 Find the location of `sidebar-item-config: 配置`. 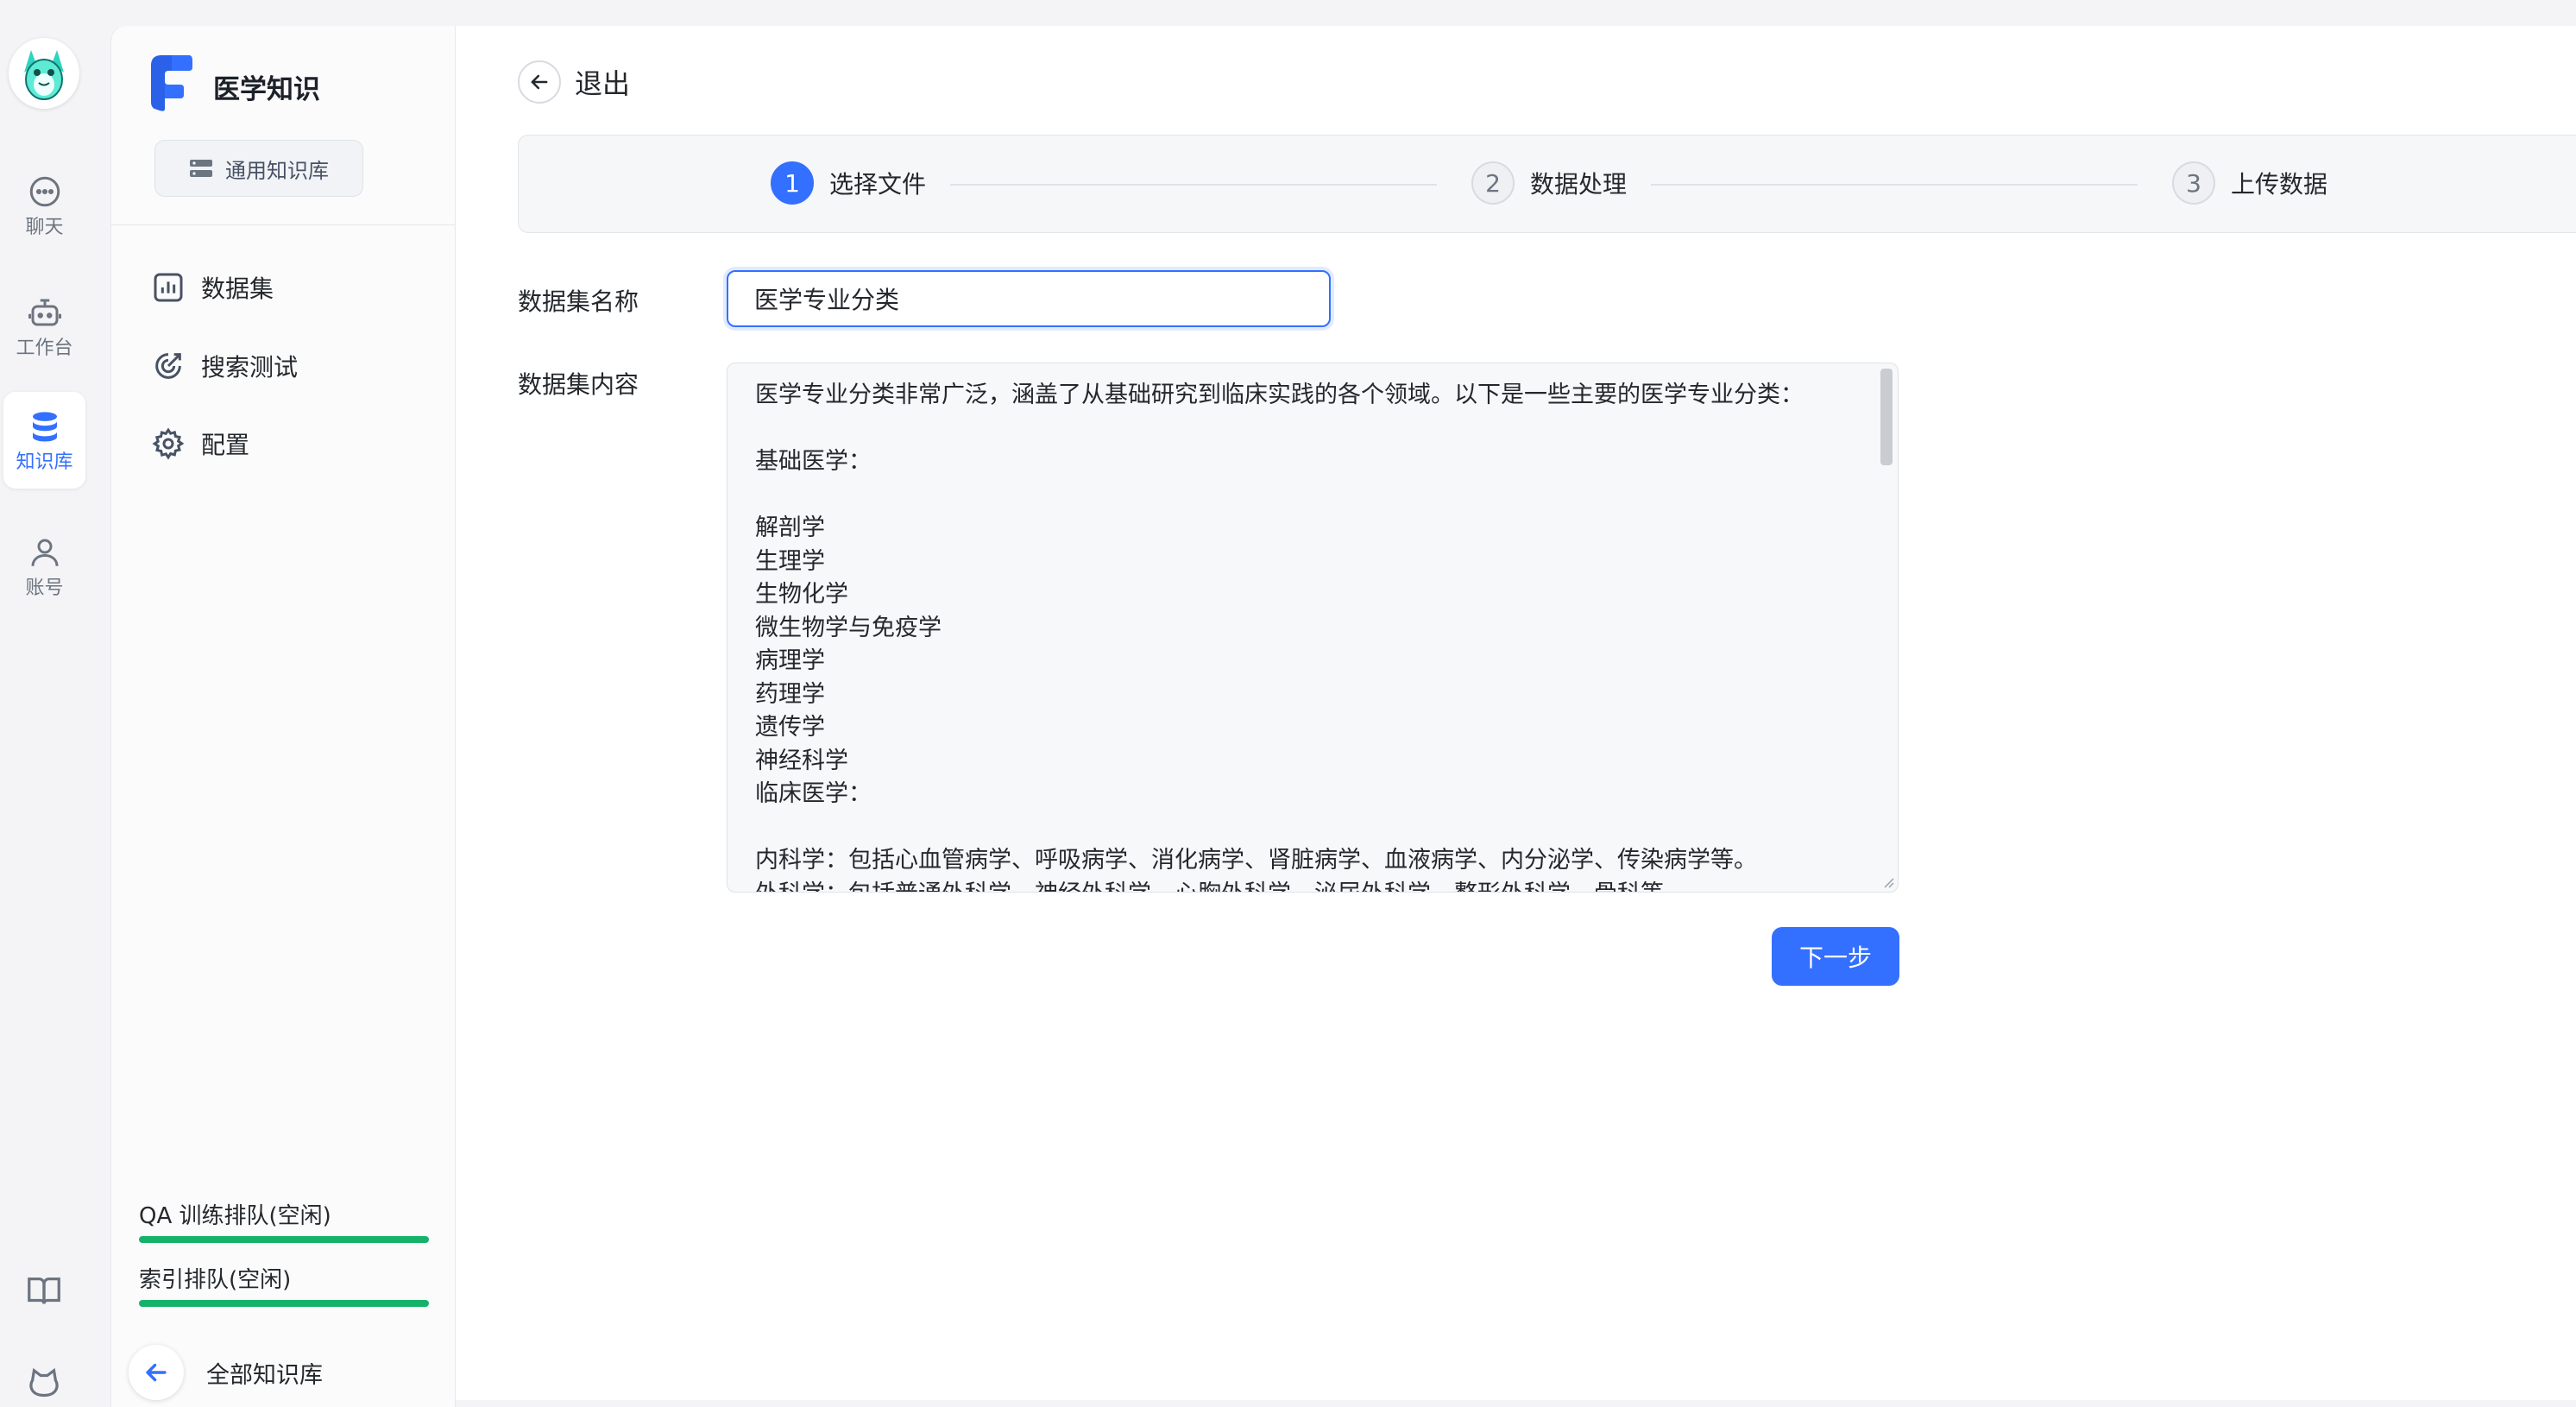

sidebar-item-config: 配置 is located at coordinates (200, 444).